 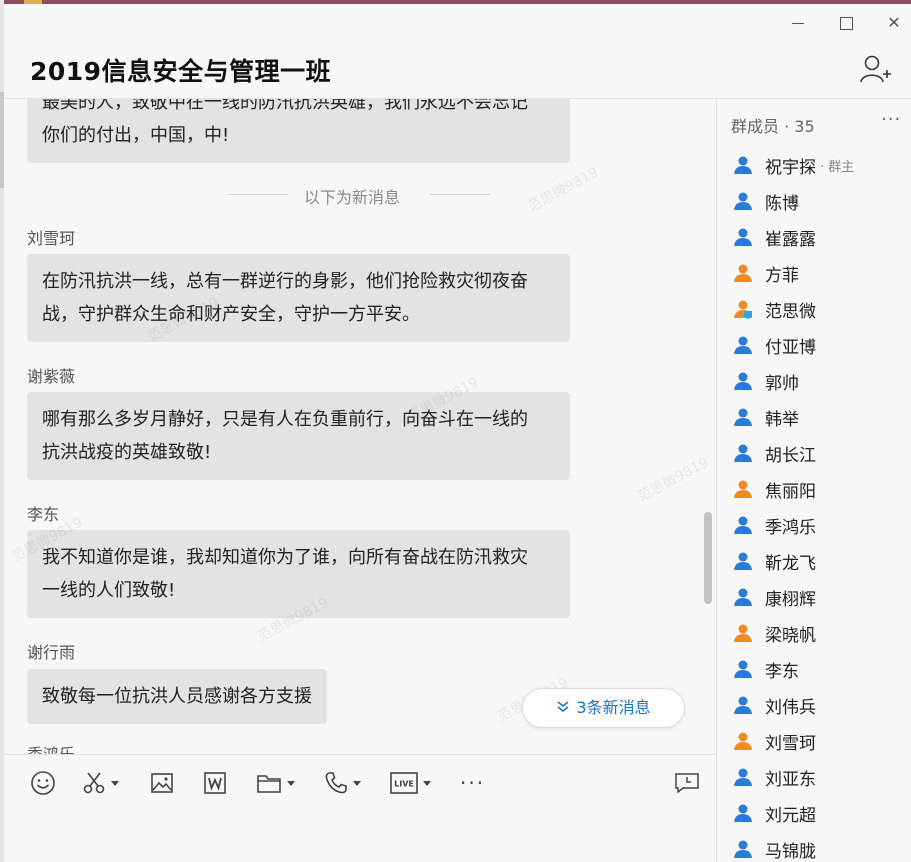 I want to click on member-name: 梁晓帆, so click(x=790, y=635).